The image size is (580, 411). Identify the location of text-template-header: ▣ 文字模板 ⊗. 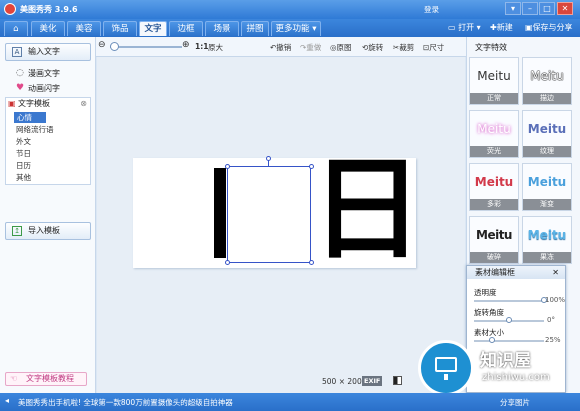
(49, 104).